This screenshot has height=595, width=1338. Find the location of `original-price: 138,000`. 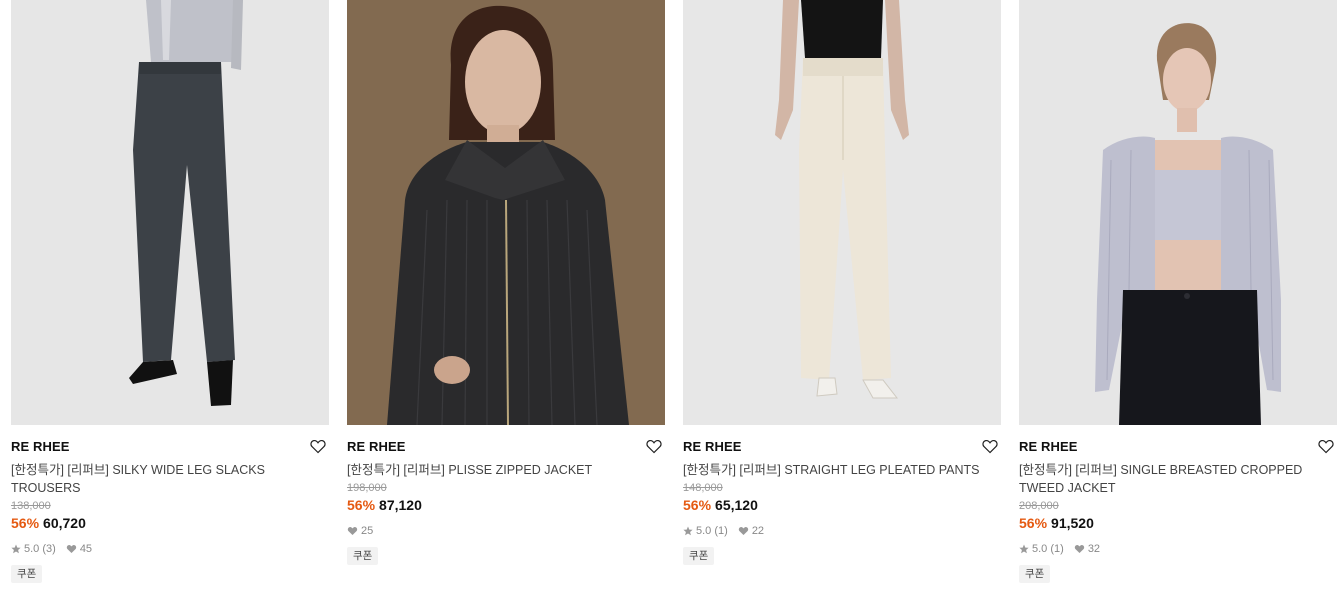

original-price: 138,000 is located at coordinates (31, 506).